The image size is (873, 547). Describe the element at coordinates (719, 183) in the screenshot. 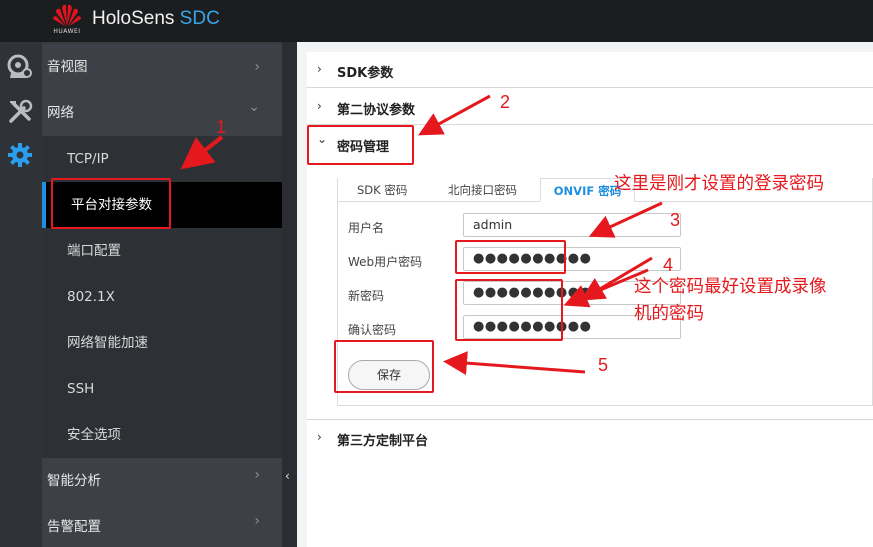

I see `annotation-note-login-password: 这里是刚才设置的登录密码` at that location.